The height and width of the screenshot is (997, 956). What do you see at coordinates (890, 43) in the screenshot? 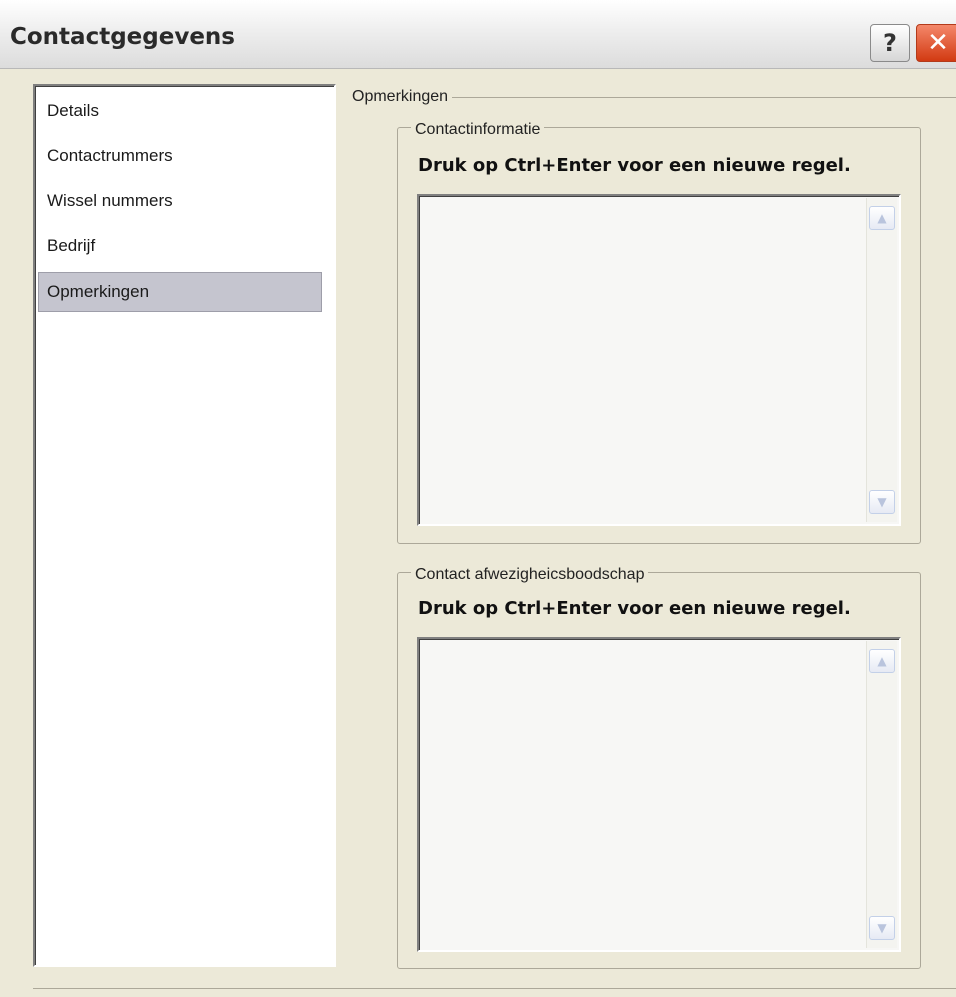
I see `help-button: ?` at bounding box center [890, 43].